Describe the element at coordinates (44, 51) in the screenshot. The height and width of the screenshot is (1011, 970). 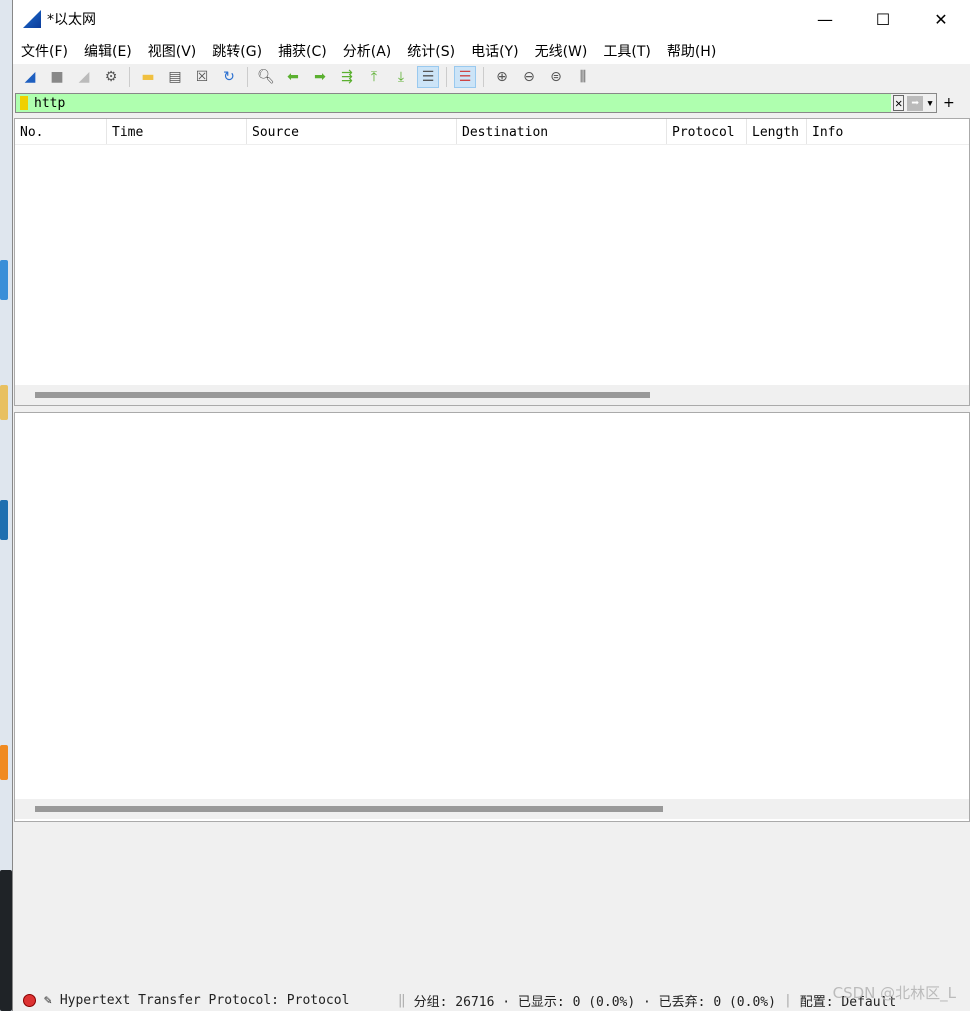
I see `menu-file: 文件(F)` at that location.